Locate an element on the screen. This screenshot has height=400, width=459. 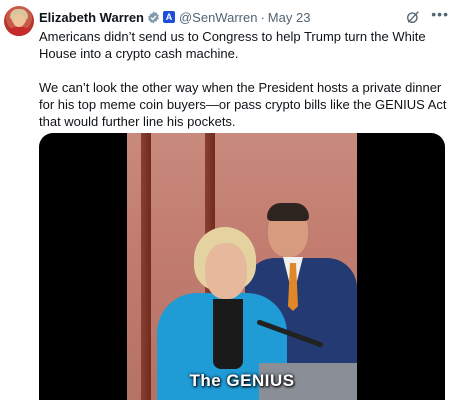
woman-top is located at coordinates (228, 334).